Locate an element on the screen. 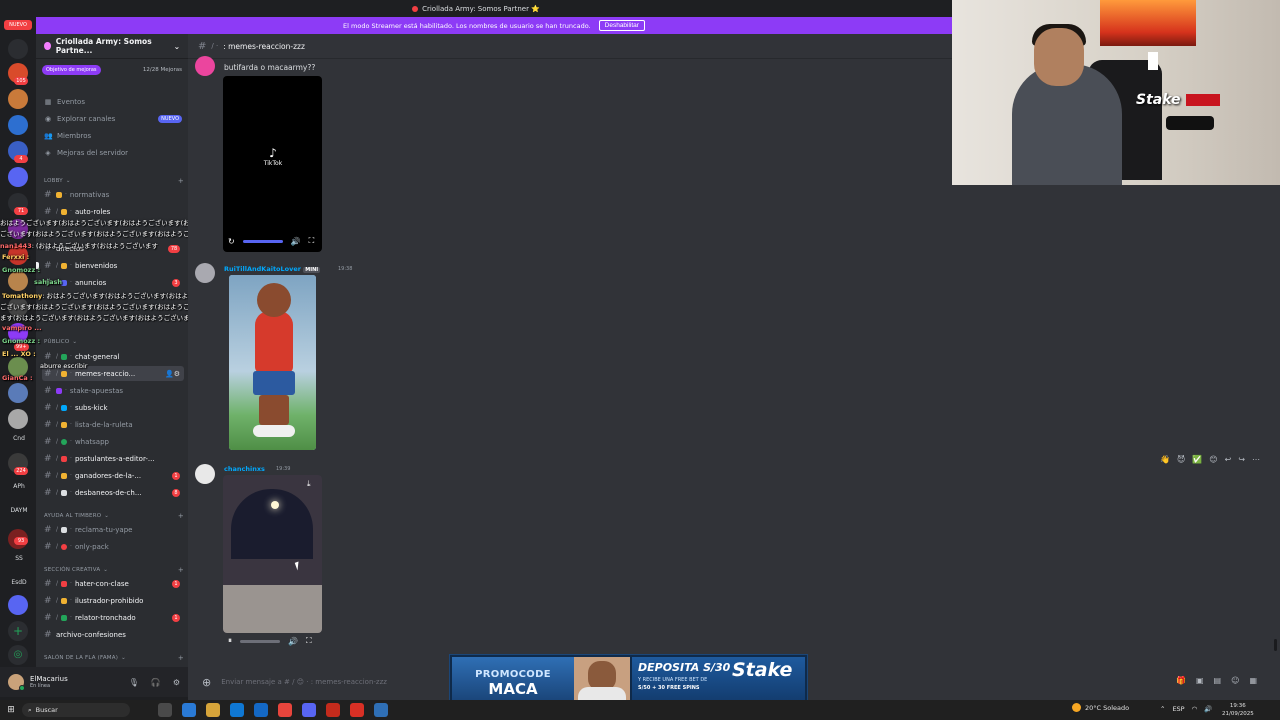 This screenshot has height=720, width=1280. download-icon: ⤓ is located at coordinates (309, 484).